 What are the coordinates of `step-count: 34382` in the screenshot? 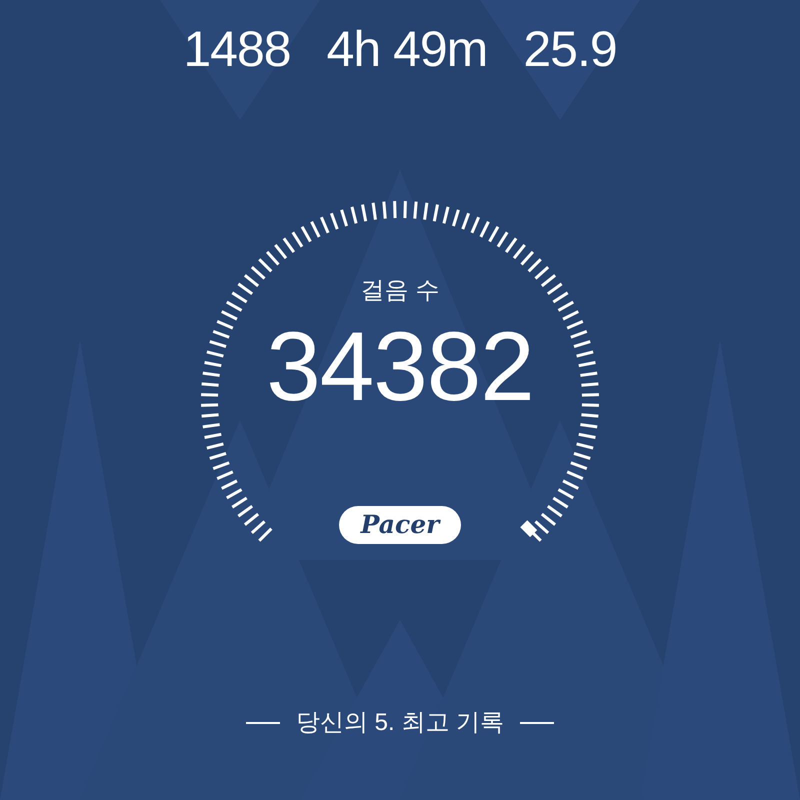 It's located at (400, 366).